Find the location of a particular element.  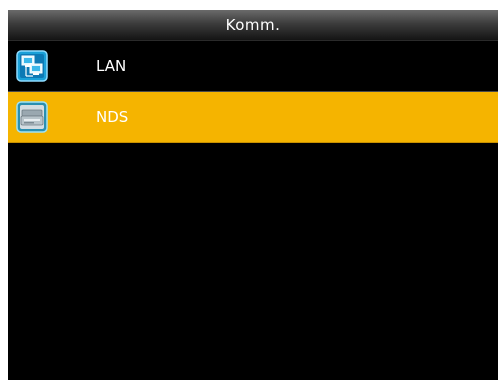

title-bar: Komm. is located at coordinates (253, 25).